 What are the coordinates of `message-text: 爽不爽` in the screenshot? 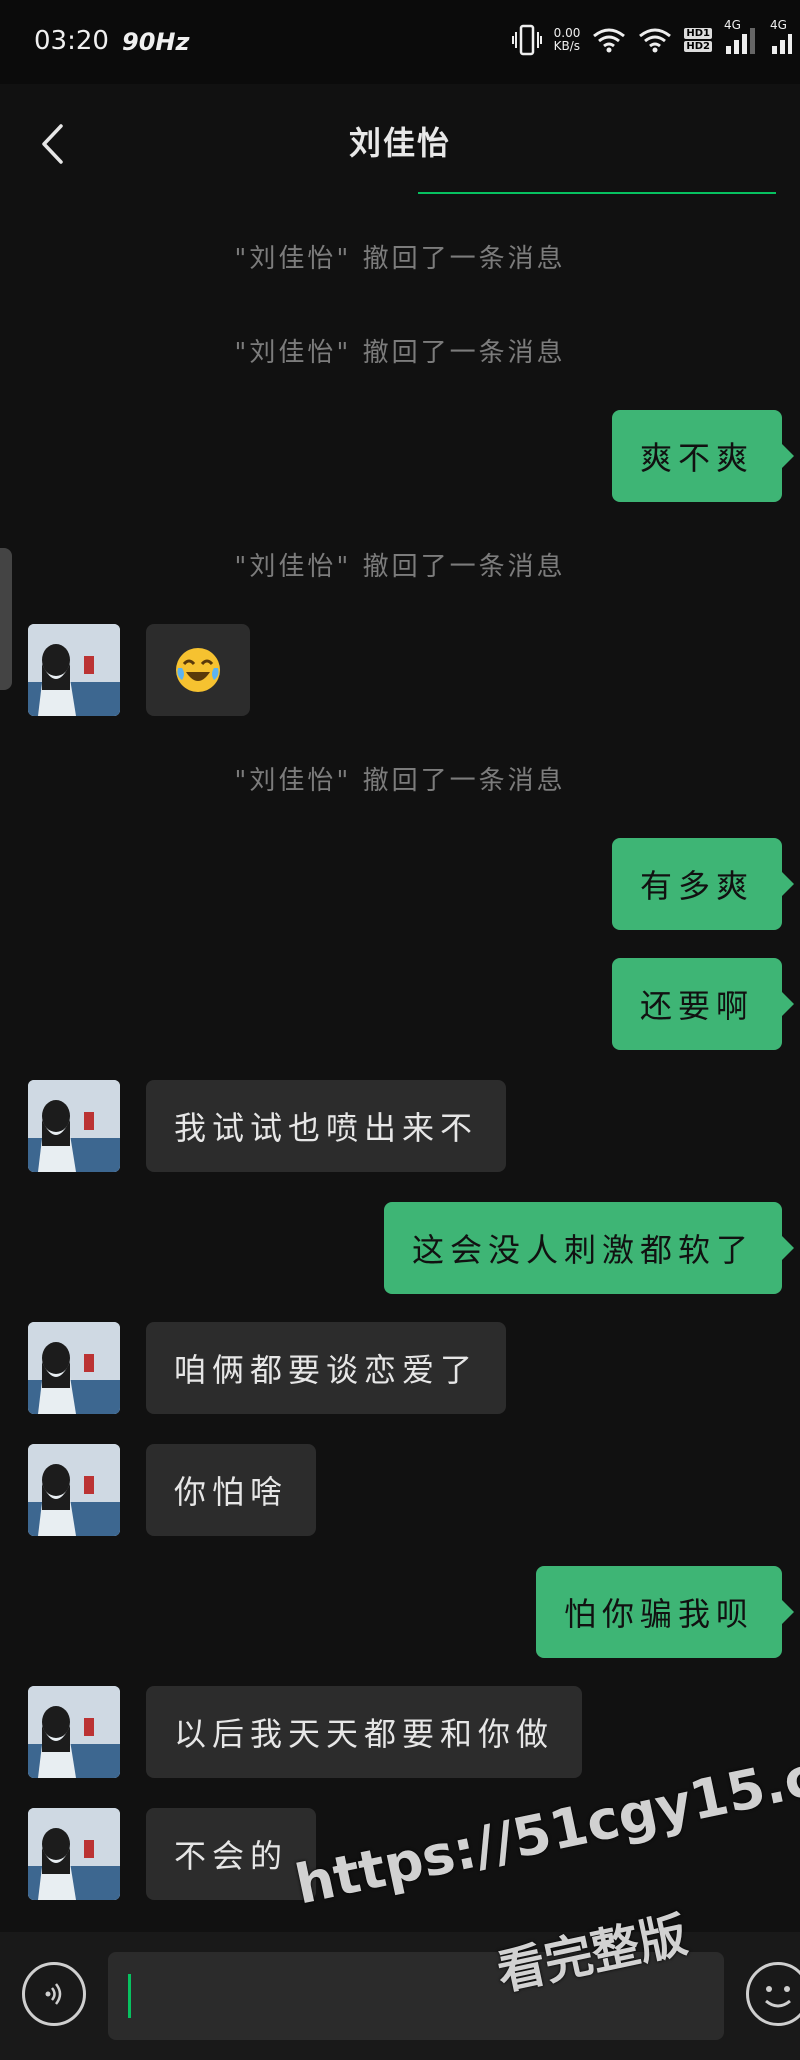 It's located at (696, 458).